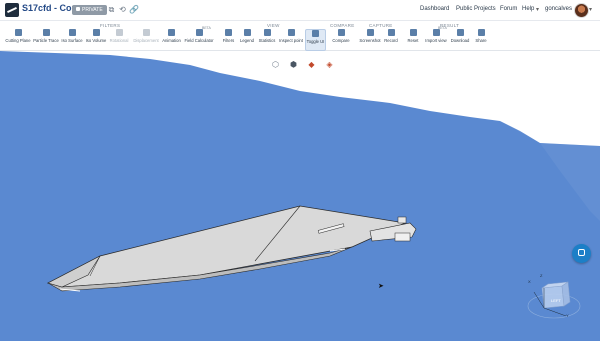 This screenshot has width=600, height=341. I want to click on record-label: Record, so click(391, 40).